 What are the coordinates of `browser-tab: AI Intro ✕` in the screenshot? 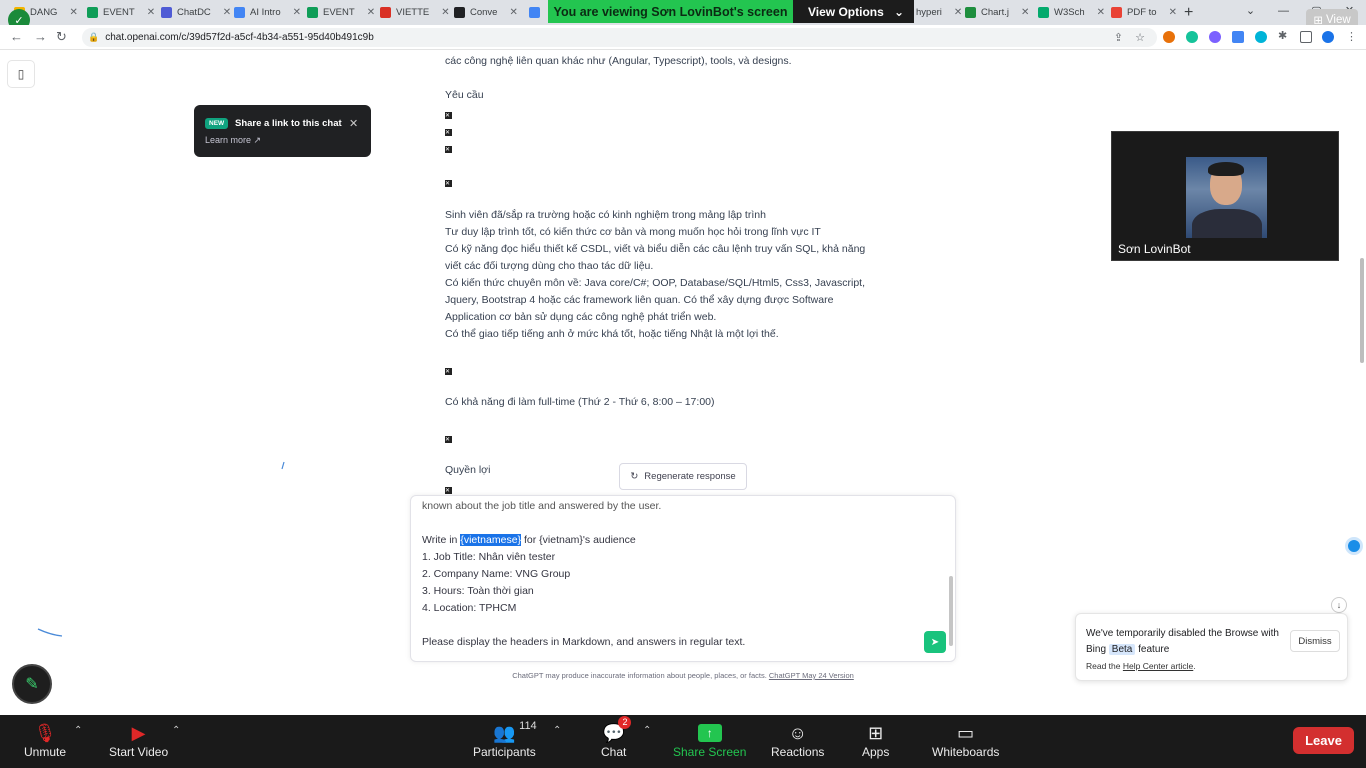 It's located at (267, 12).